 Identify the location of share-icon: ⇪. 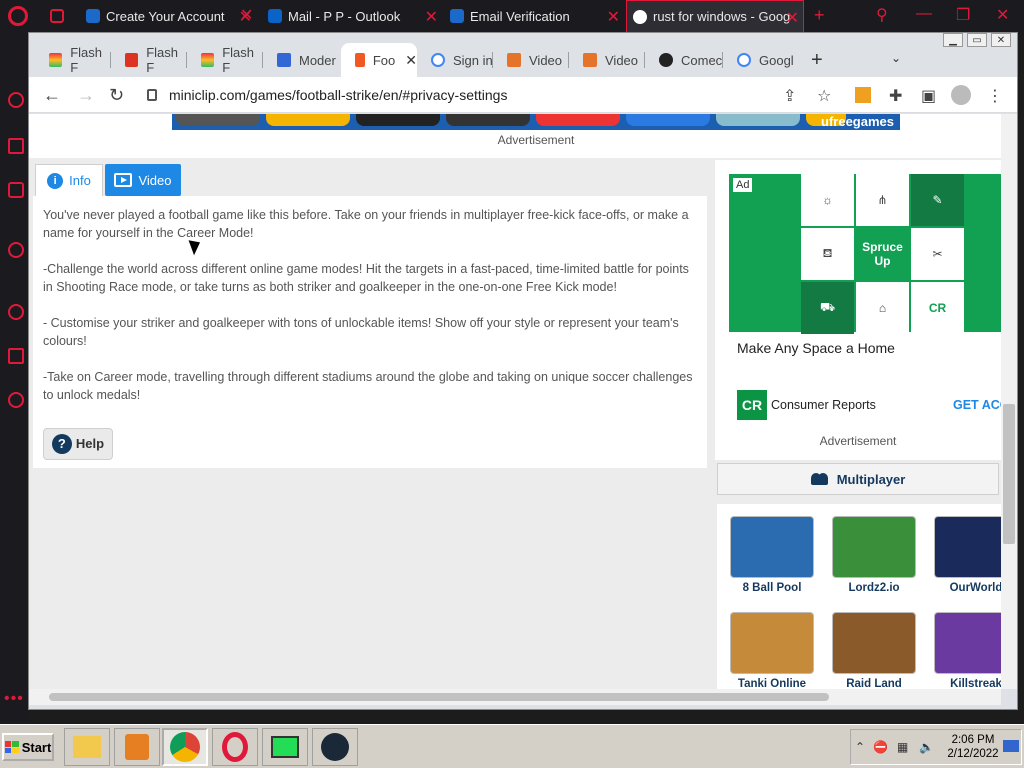
(789, 96).